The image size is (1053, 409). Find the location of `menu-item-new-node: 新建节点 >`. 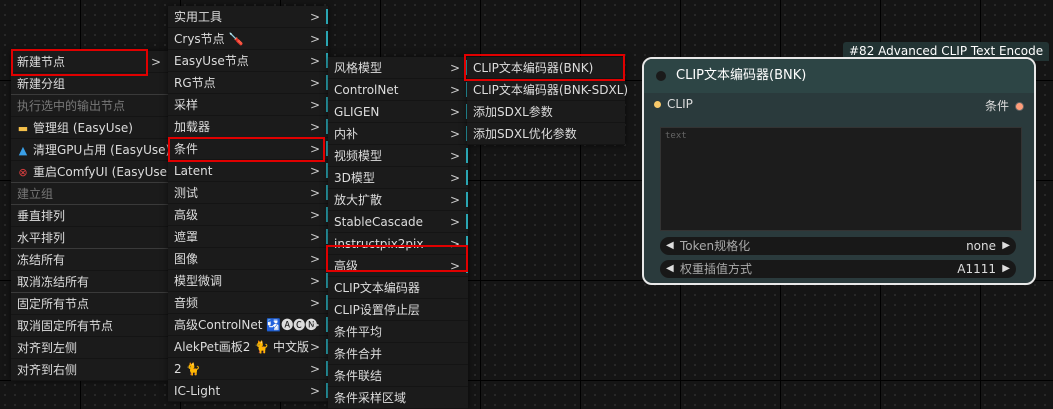

menu-item-new-node: 新建节点 > is located at coordinates (90, 62).